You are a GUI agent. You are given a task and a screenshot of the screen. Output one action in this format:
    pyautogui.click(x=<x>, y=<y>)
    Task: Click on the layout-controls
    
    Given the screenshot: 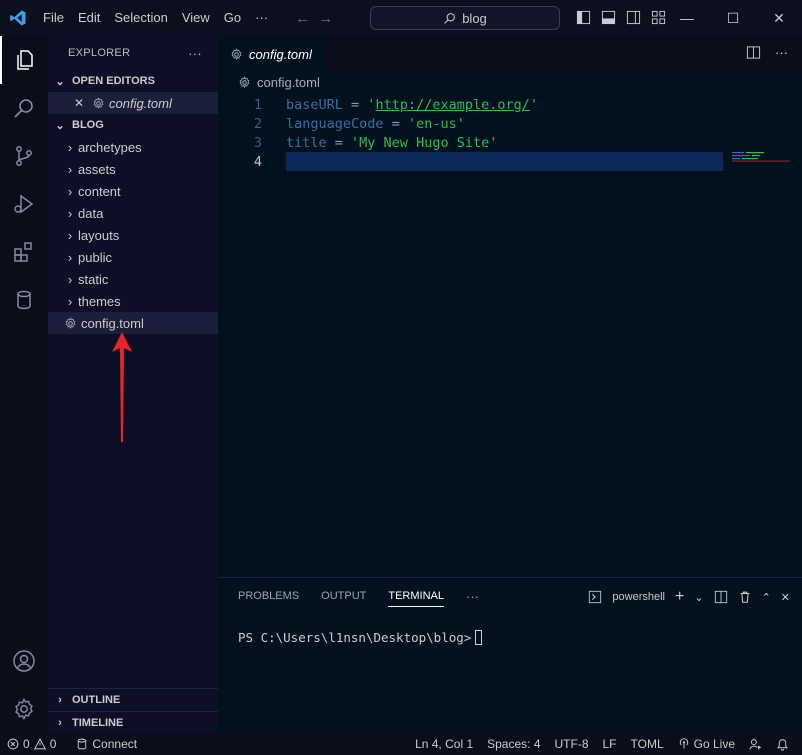 What is the action you would take?
    pyautogui.click(x=621, y=17)
    